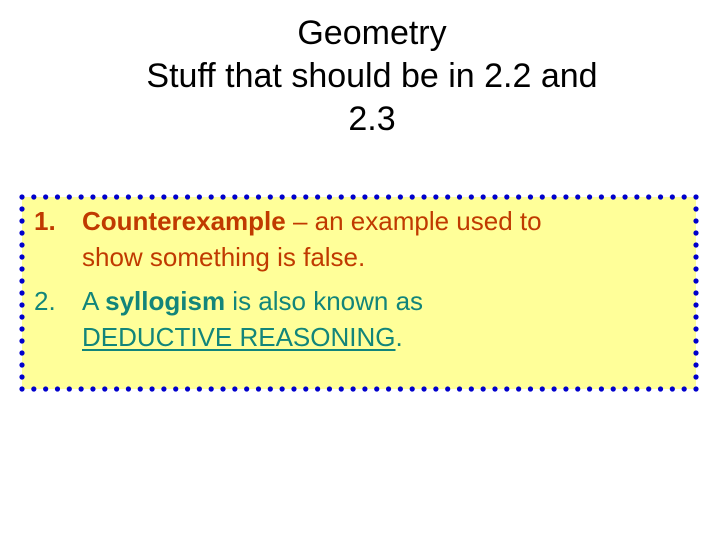 The width and height of the screenshot is (720, 540). I want to click on term-syllogism: syllogism, so click(165, 301).